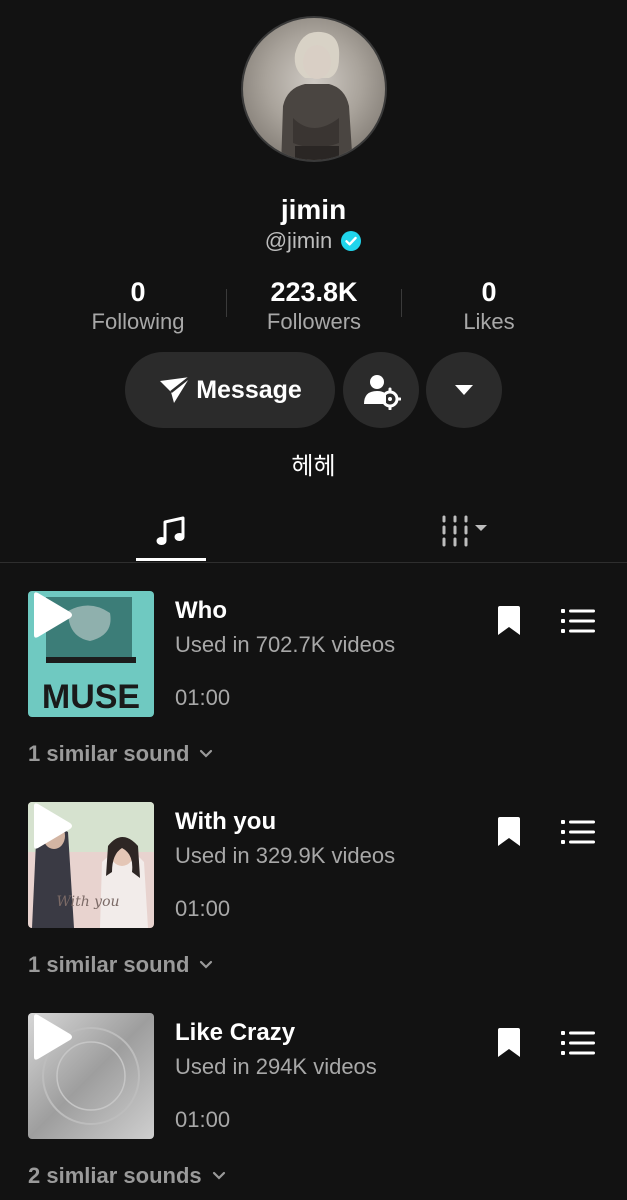  Describe the element at coordinates (314, 292) in the screenshot. I see `stat-value: 223.8K` at that location.